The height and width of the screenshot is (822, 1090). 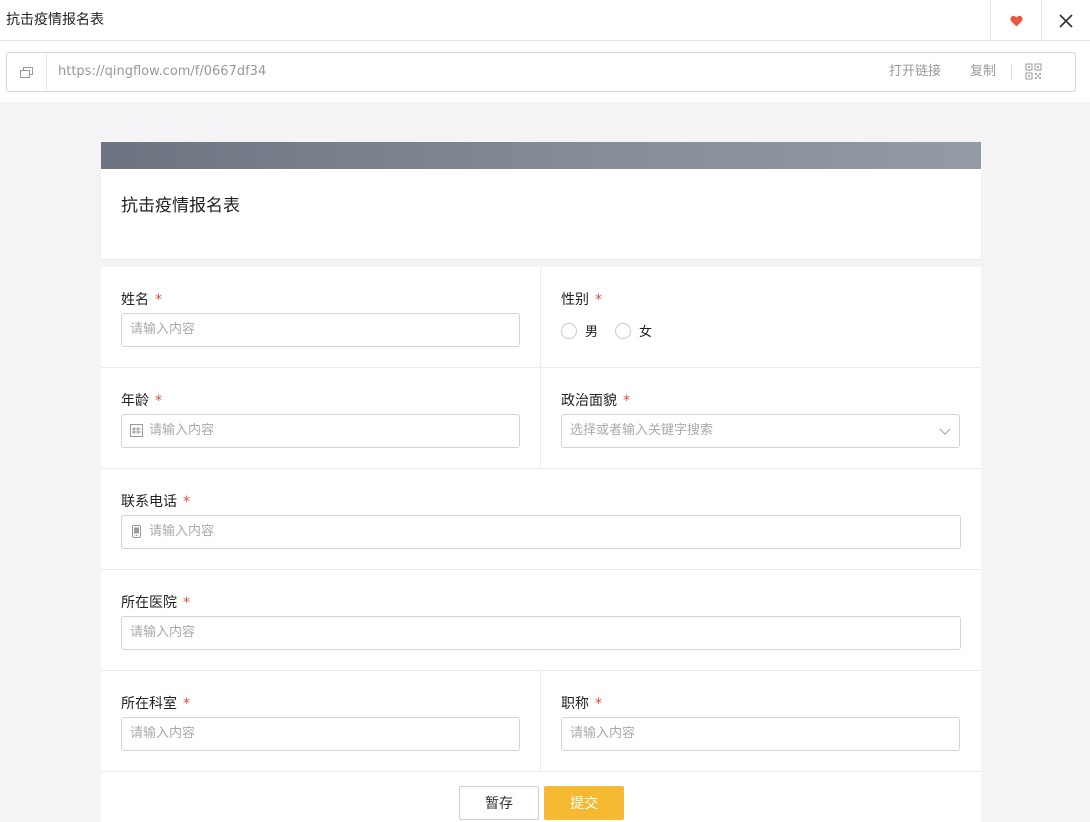 What do you see at coordinates (1011, 72) in the screenshot?
I see `divider` at bounding box center [1011, 72].